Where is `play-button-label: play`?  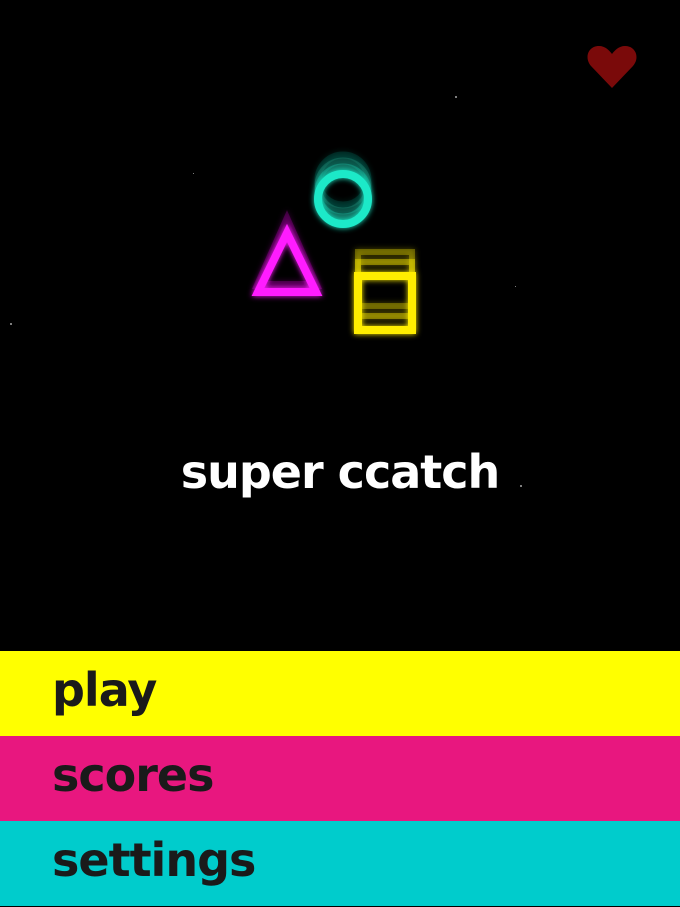 play-button-label: play is located at coordinates (104, 689).